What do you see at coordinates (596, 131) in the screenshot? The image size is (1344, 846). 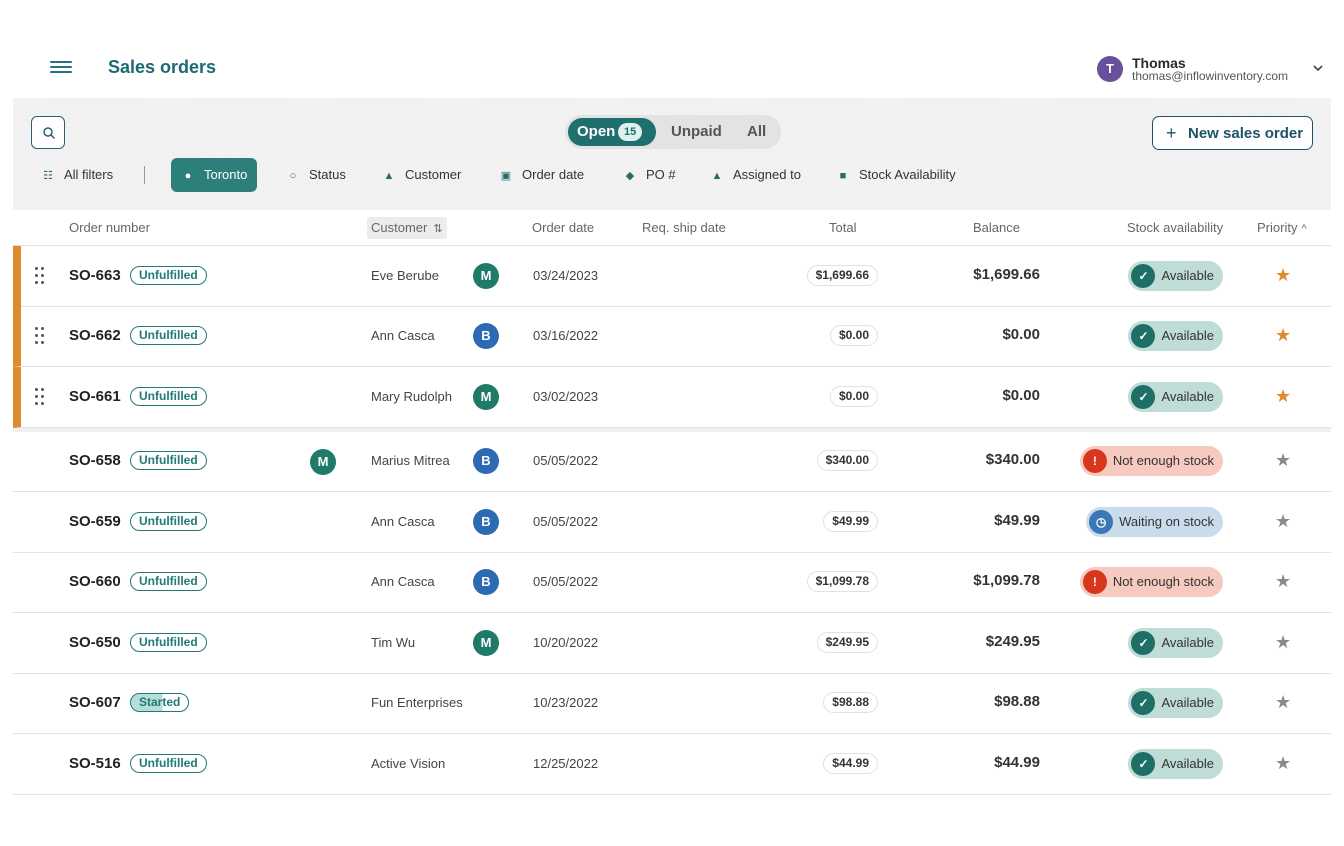 I see `tab-open-label: Open` at bounding box center [596, 131].